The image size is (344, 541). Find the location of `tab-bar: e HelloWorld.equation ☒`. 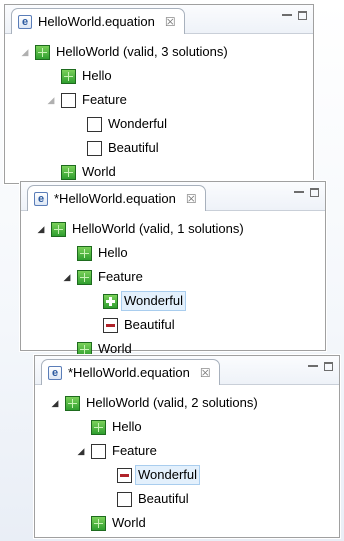

tab-bar: e HelloWorld.equation ☒ is located at coordinates (159, 19).